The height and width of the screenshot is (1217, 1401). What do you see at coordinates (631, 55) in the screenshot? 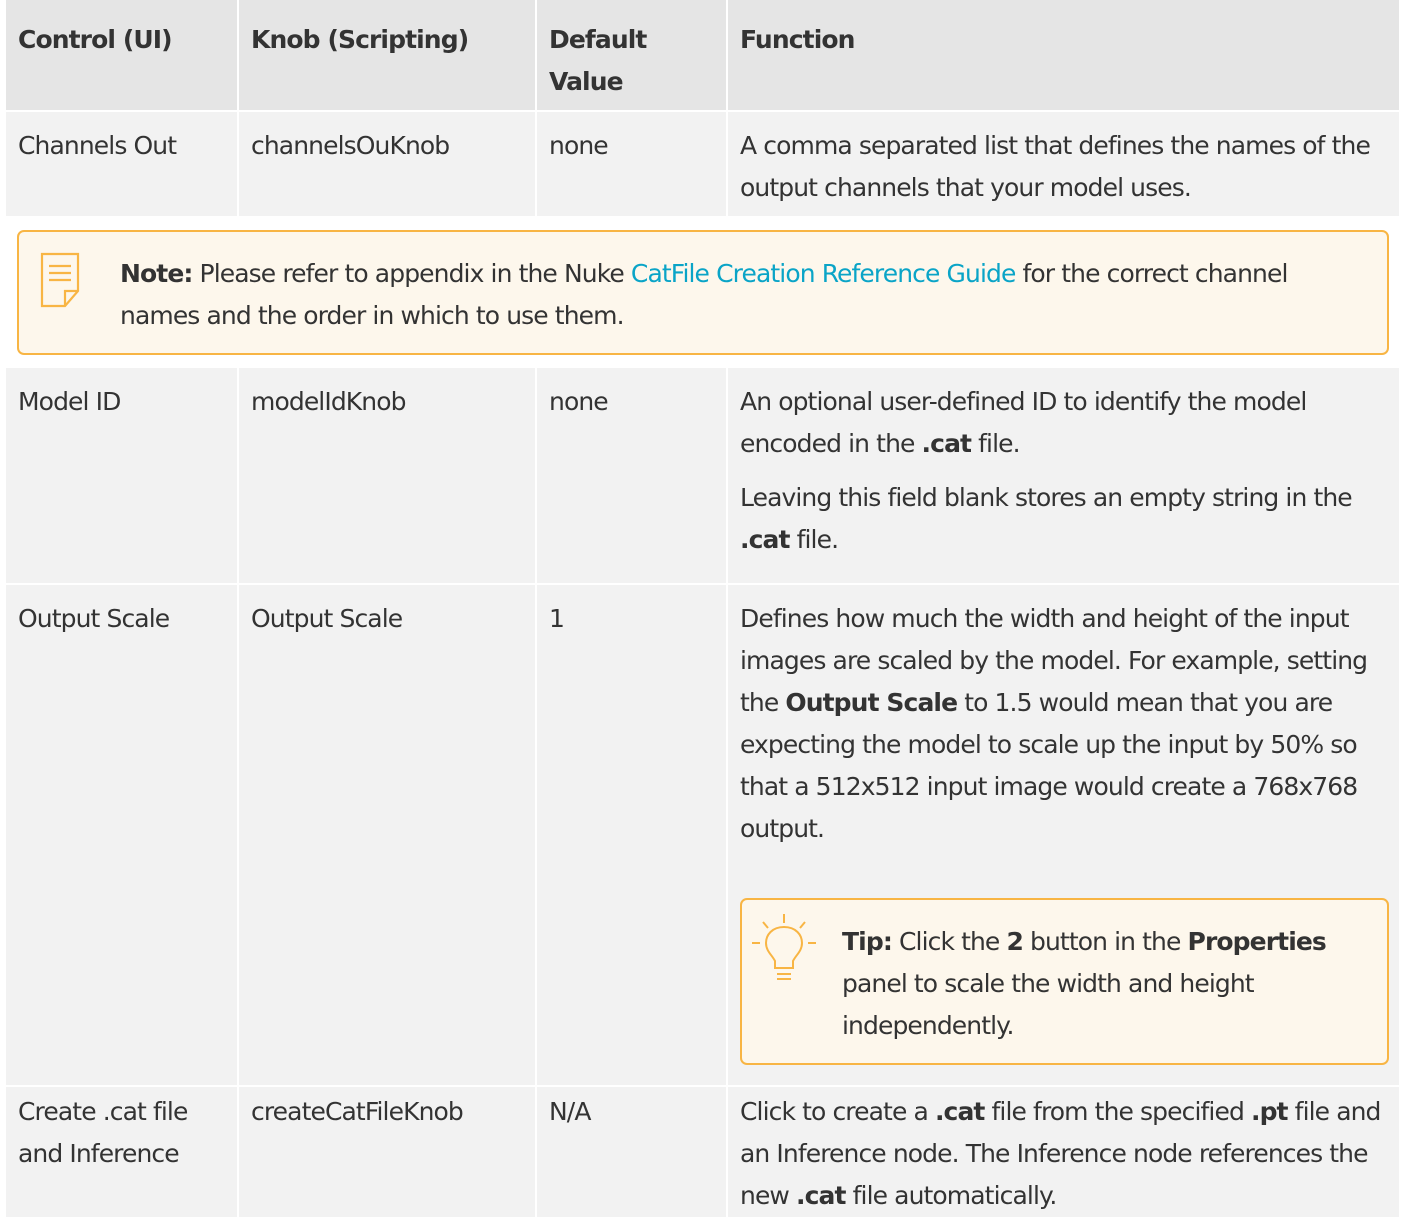
I see `header-default: Default Value` at bounding box center [631, 55].